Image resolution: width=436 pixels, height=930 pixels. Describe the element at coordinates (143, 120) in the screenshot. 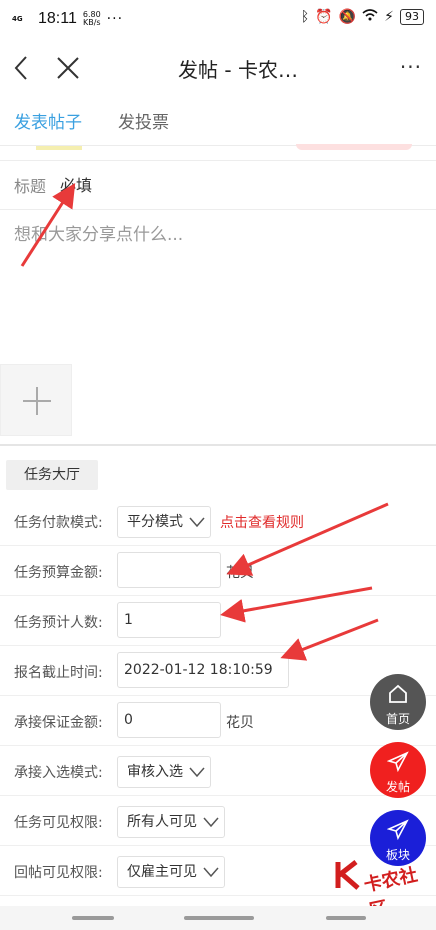

I see `tab-vote: 发投票` at that location.